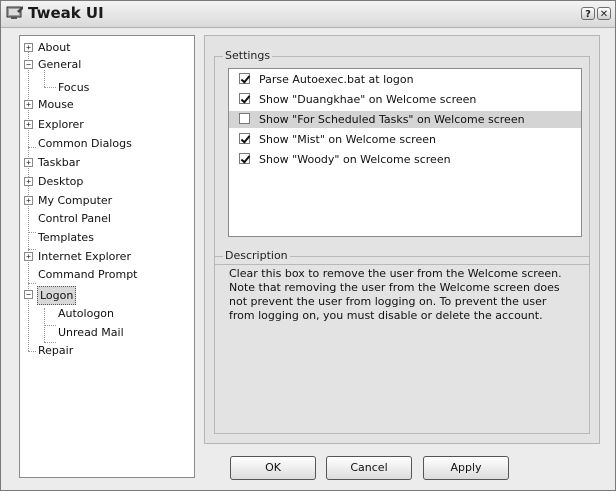 The width and height of the screenshot is (616, 491). What do you see at coordinates (256, 255) in the screenshot?
I see `description-group-label: Description` at bounding box center [256, 255].